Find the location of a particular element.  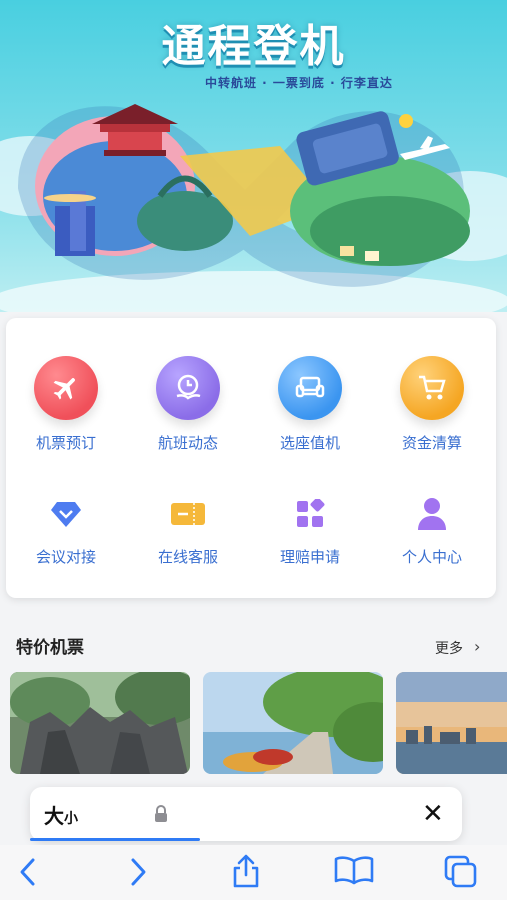

menu-item-label: 会议对接 is located at coordinates (65, 557).